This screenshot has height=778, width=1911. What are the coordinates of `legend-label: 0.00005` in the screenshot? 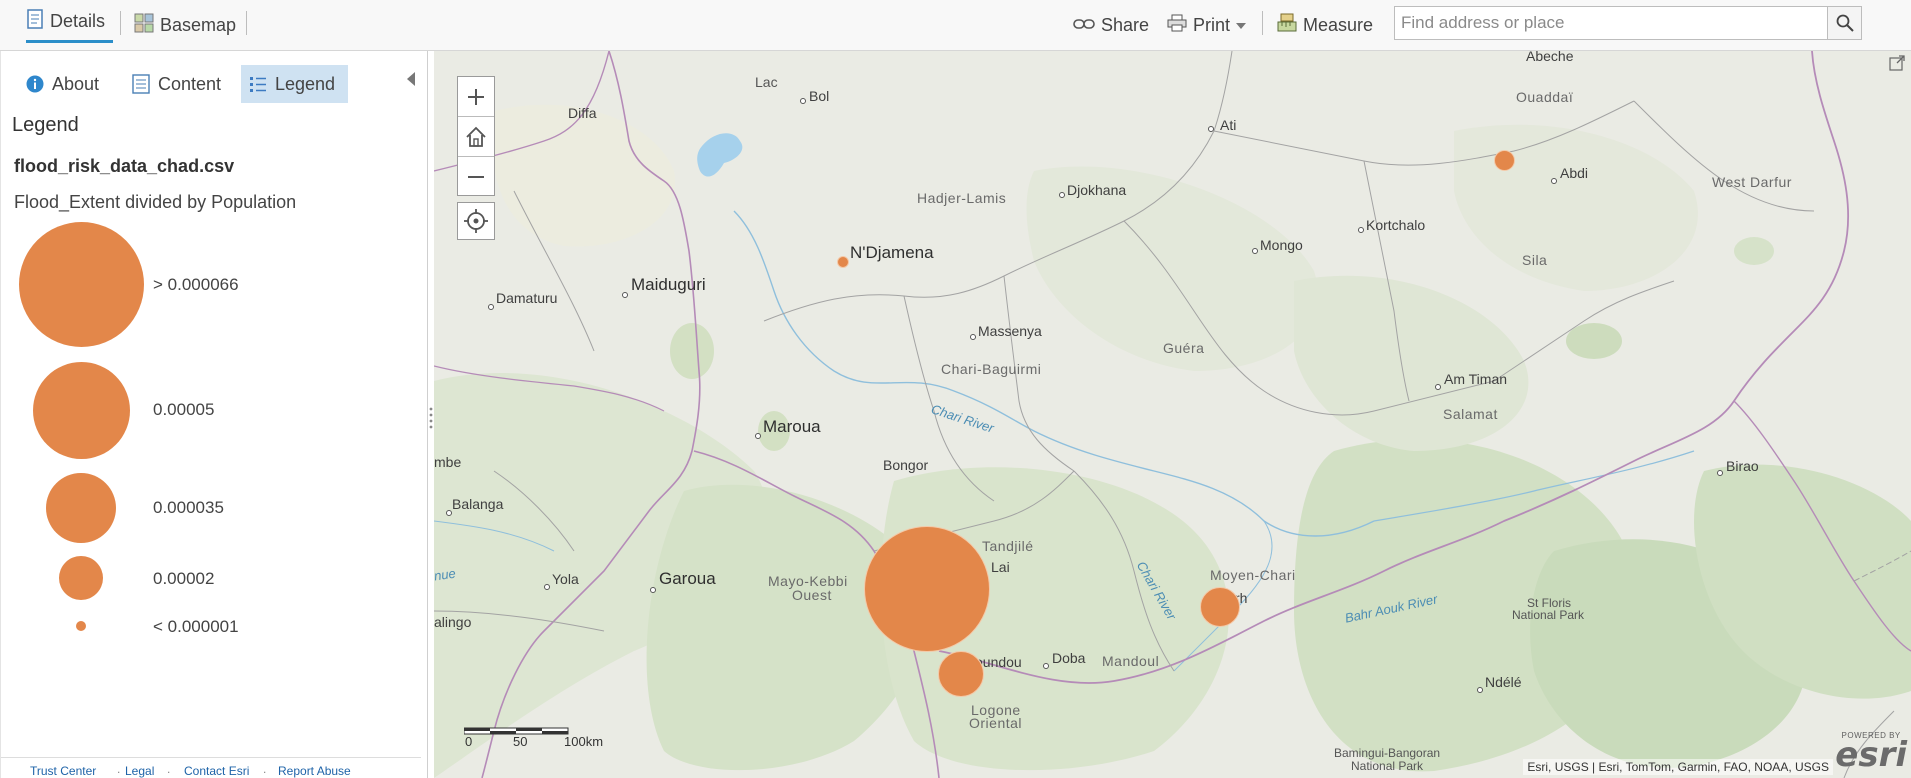 It's located at (184, 409).